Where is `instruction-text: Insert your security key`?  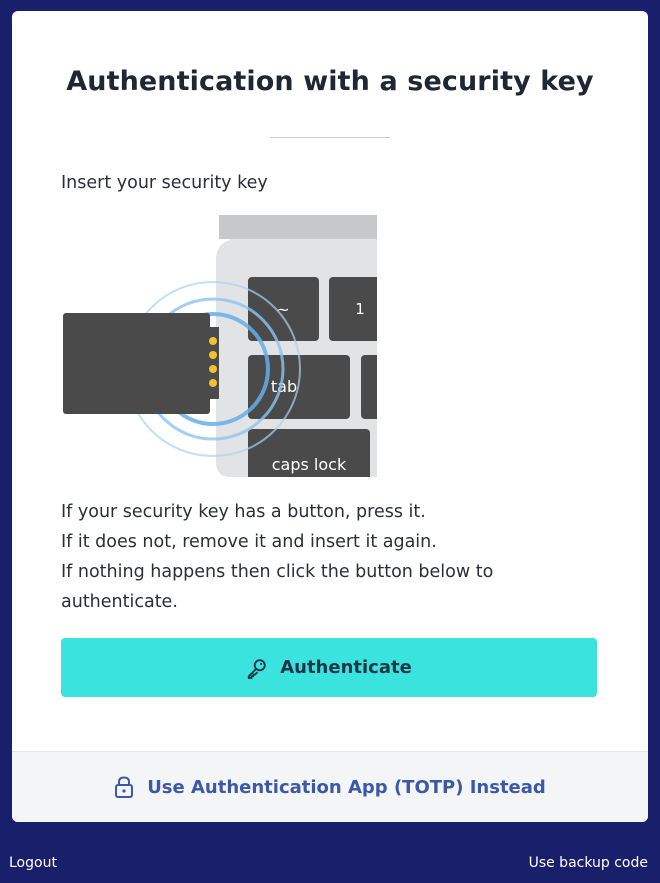 instruction-text: Insert your security key is located at coordinates (164, 183).